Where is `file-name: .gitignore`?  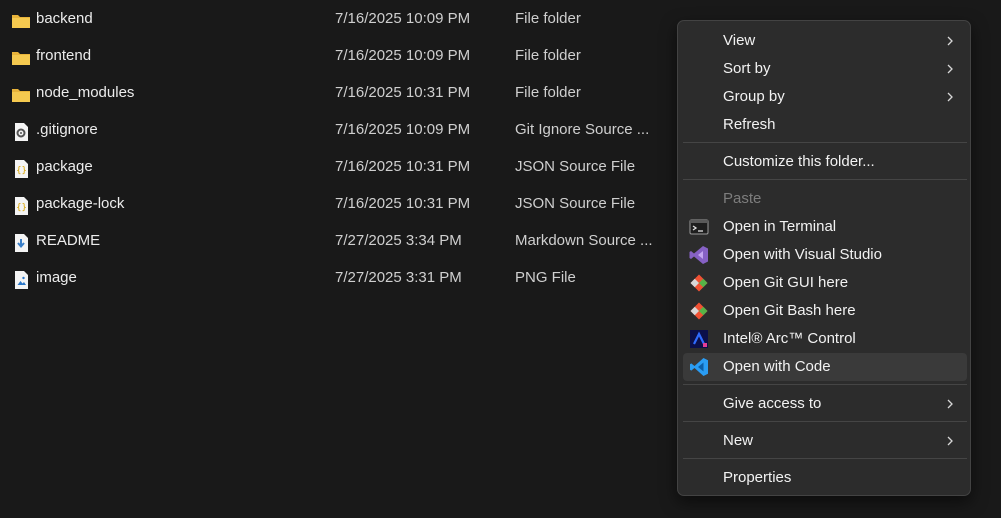 file-name: .gitignore is located at coordinates (67, 129).